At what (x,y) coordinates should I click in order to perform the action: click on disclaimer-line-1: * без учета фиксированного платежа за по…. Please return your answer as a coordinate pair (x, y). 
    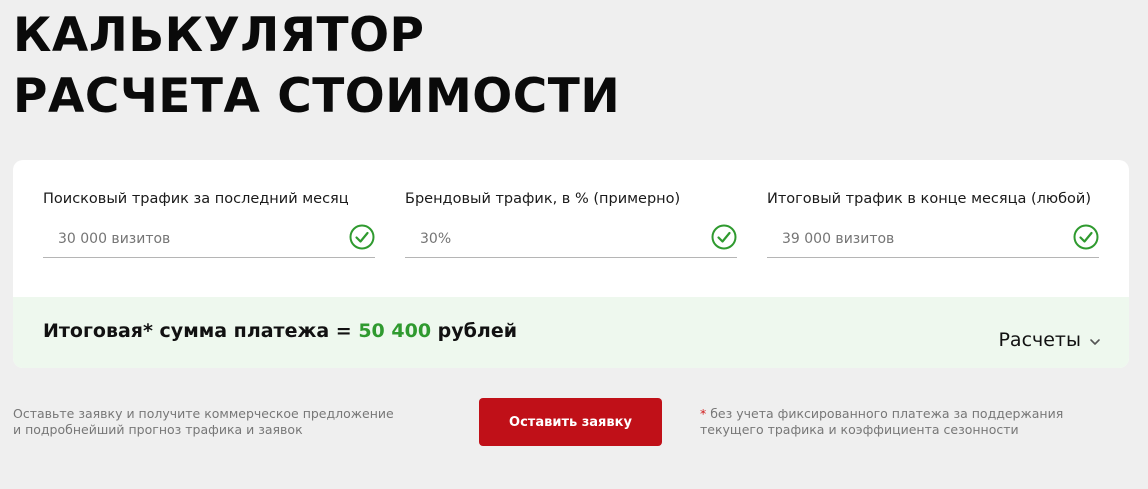
    Looking at the image, I should click on (881, 414).